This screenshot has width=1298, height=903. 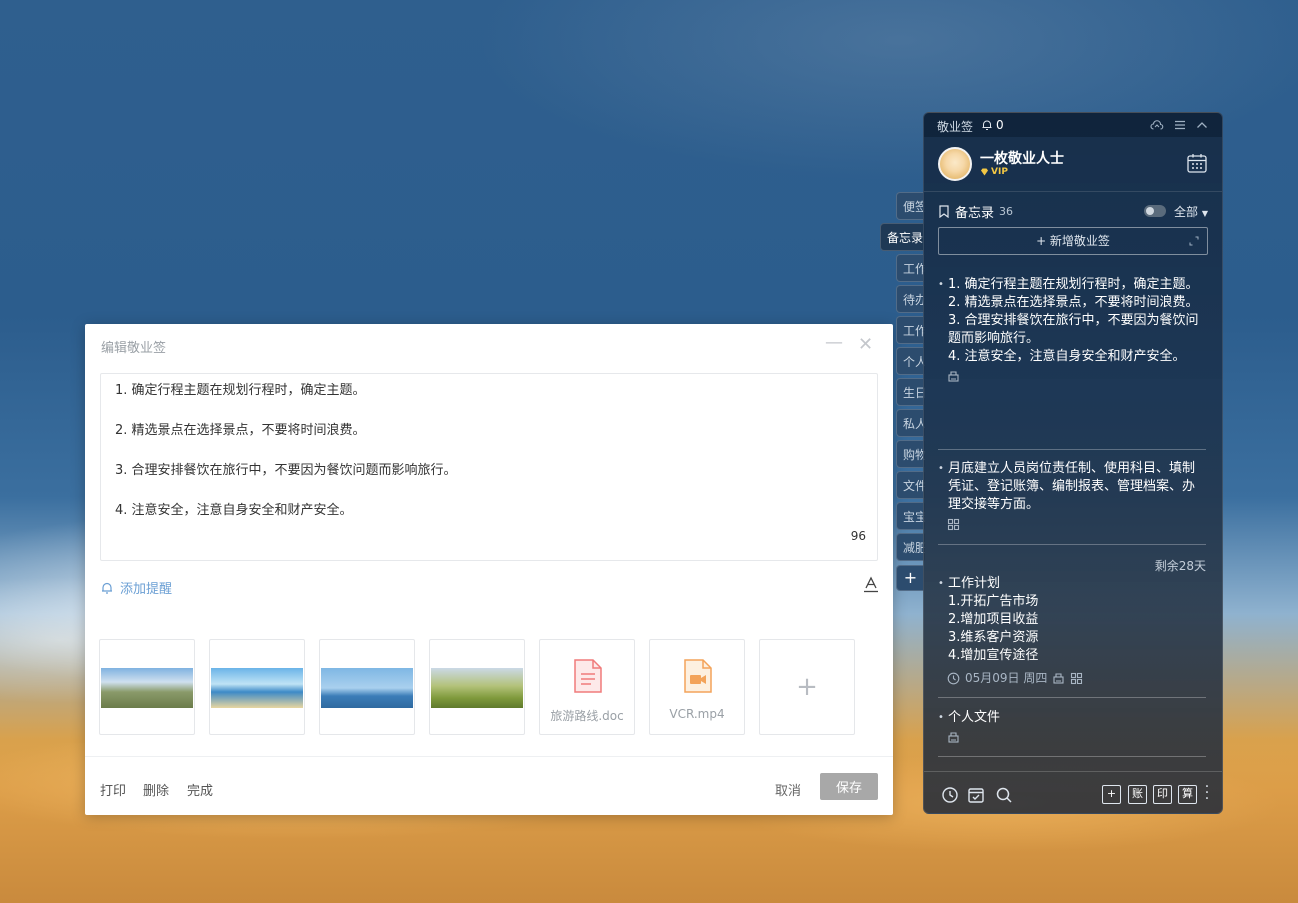 I want to click on vip-badge: VIP, so click(x=994, y=172).